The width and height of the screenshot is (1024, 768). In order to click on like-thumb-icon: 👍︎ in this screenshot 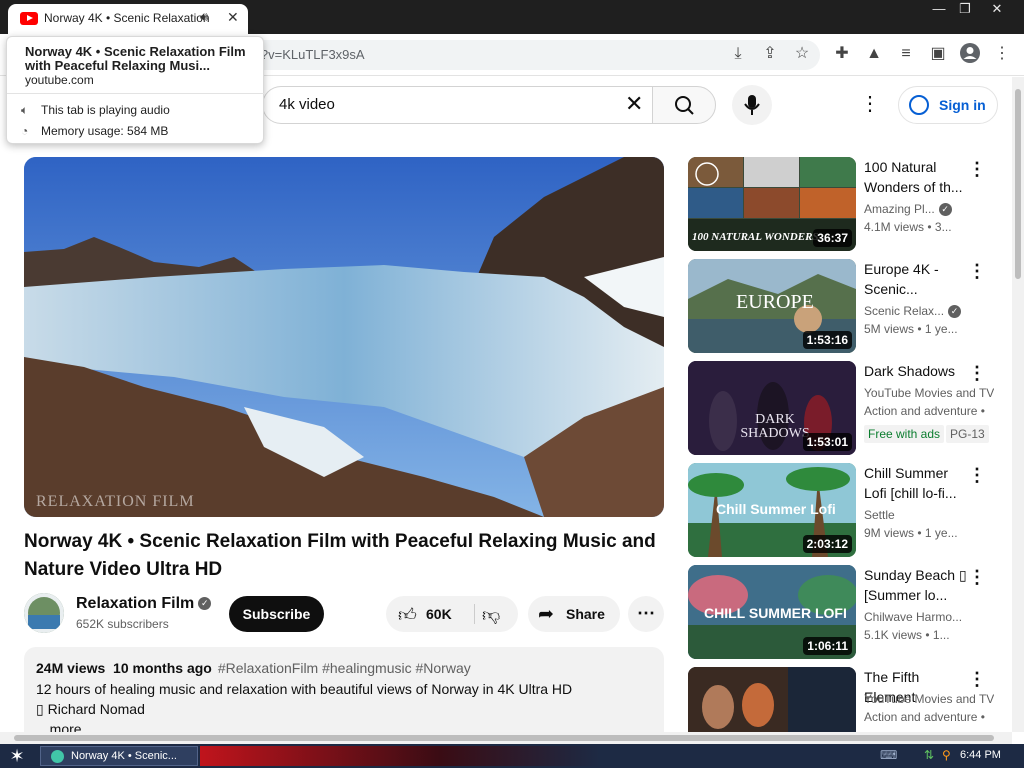, I will do `click(407, 615)`.